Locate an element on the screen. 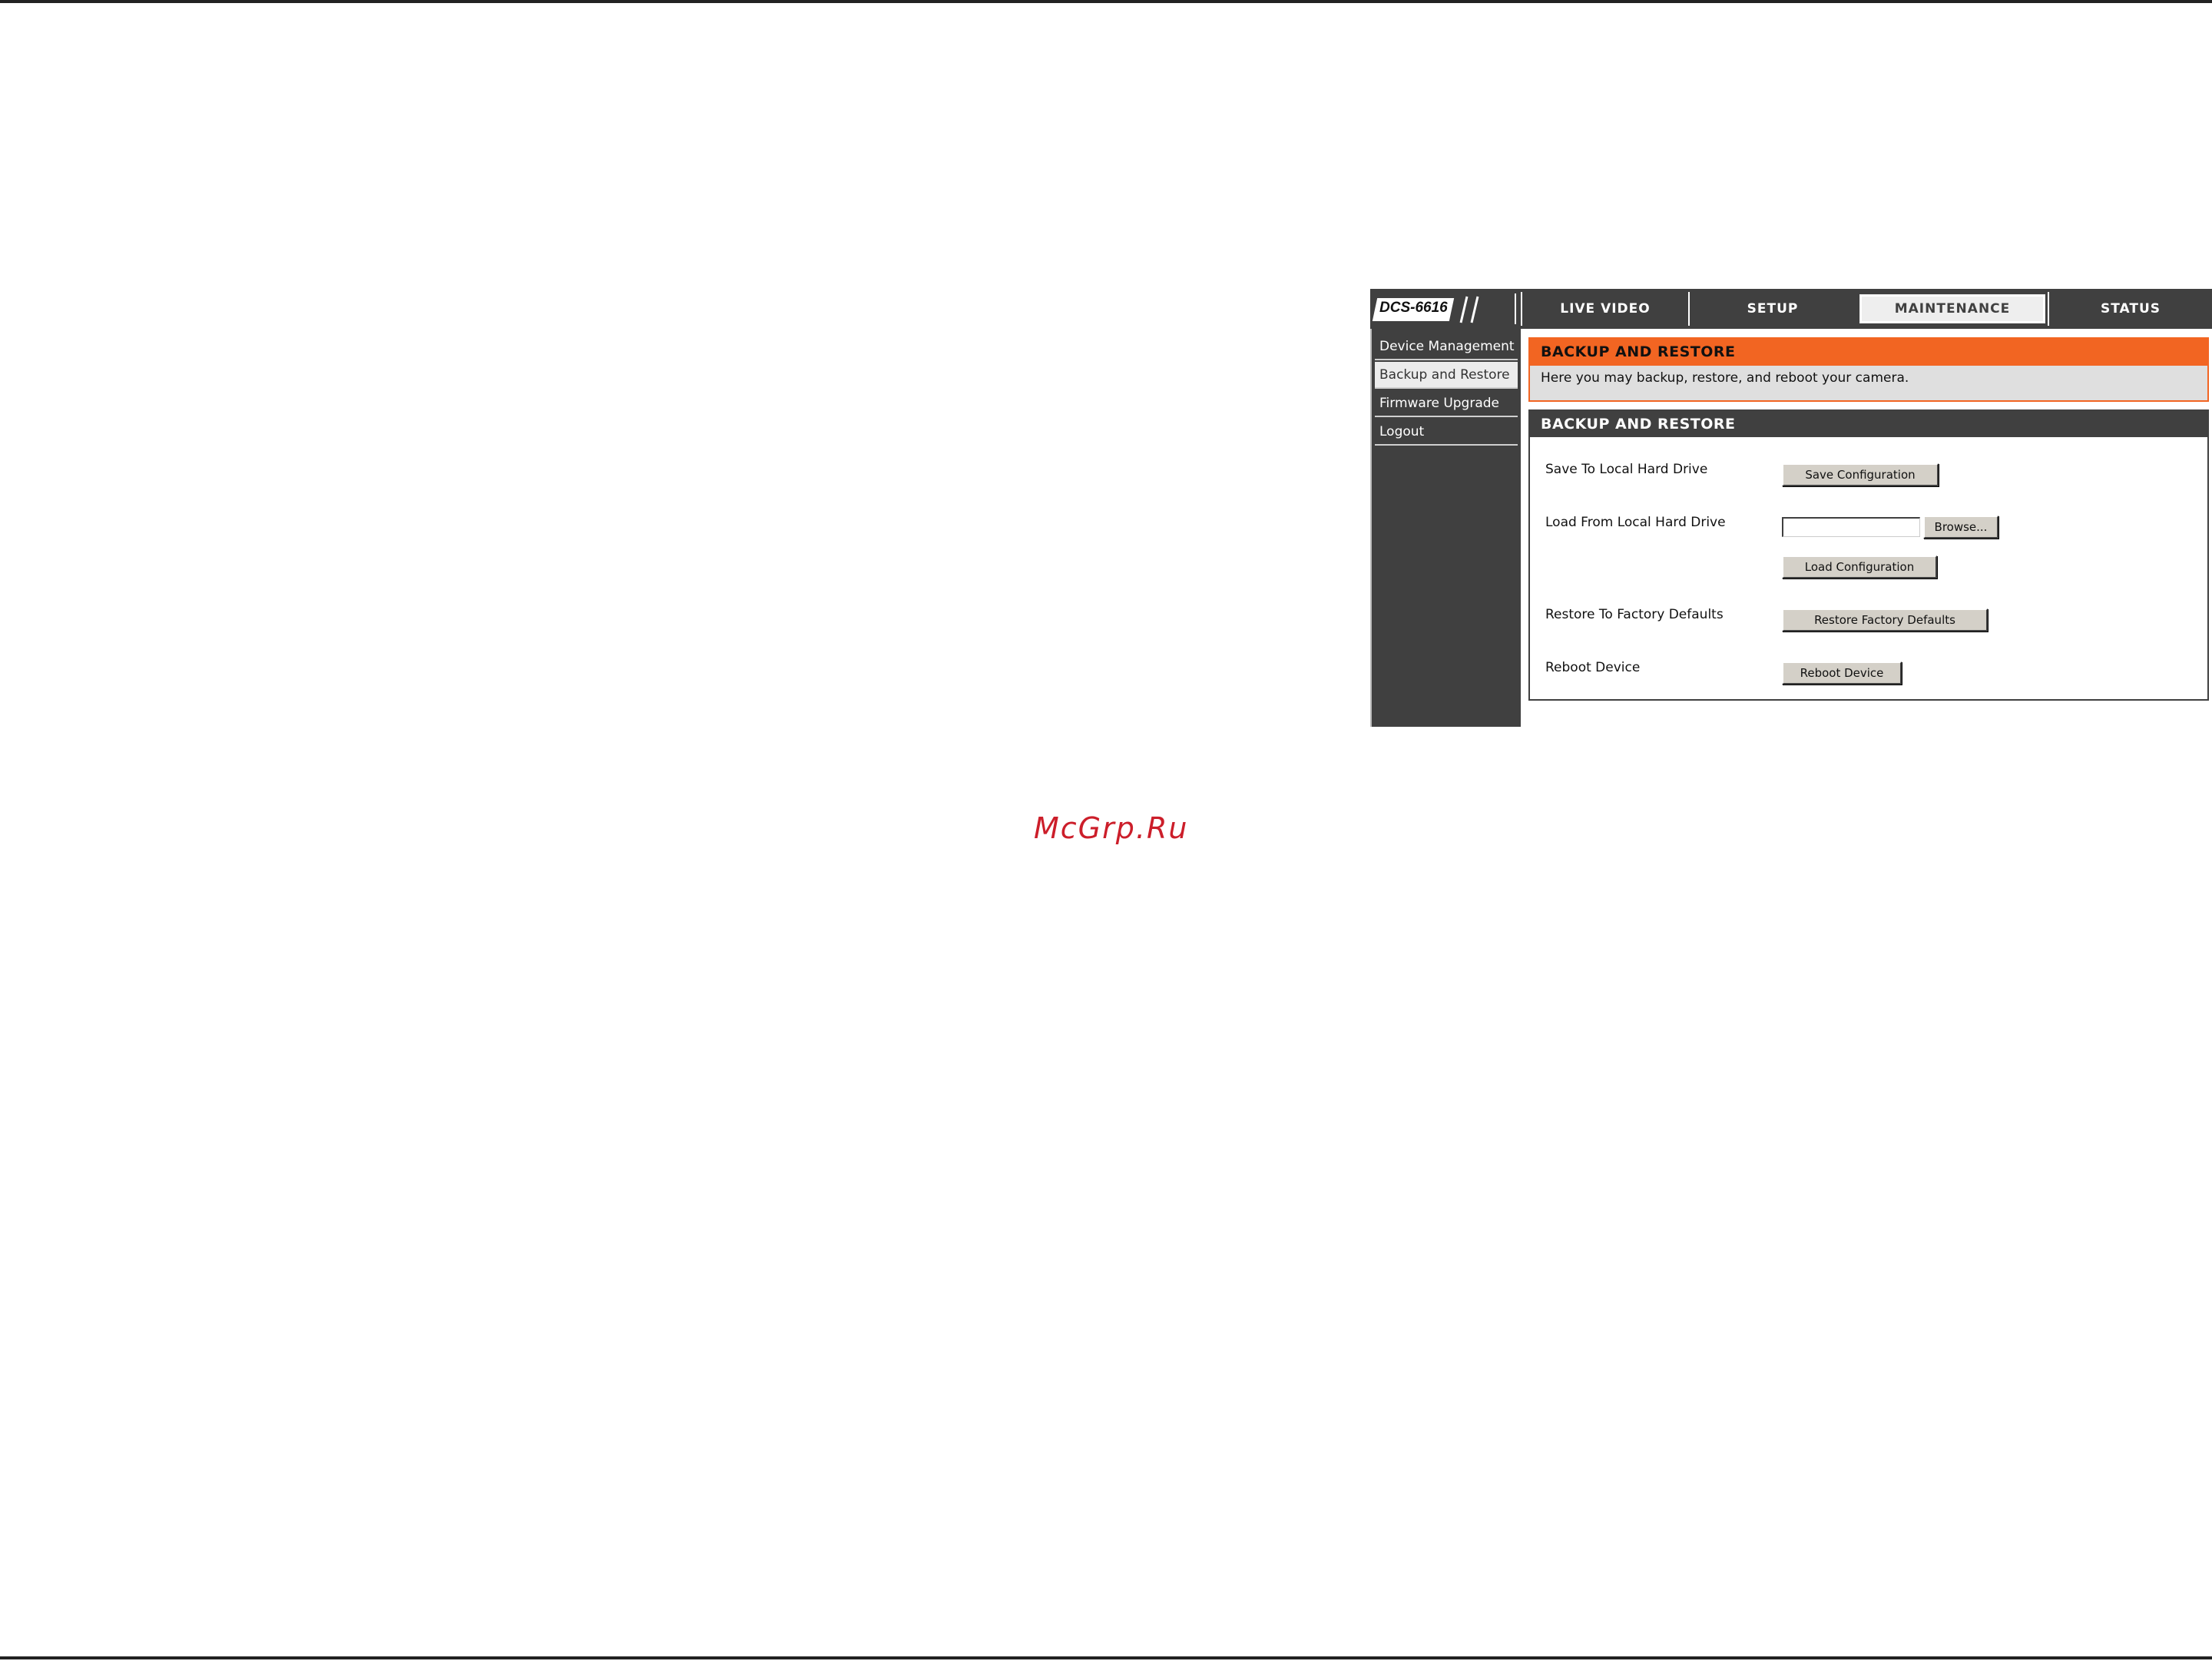  tab-status: STATUS is located at coordinates (2130, 309).